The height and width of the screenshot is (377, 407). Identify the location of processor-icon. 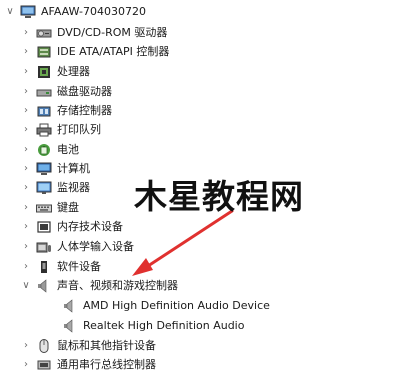
(44, 72).